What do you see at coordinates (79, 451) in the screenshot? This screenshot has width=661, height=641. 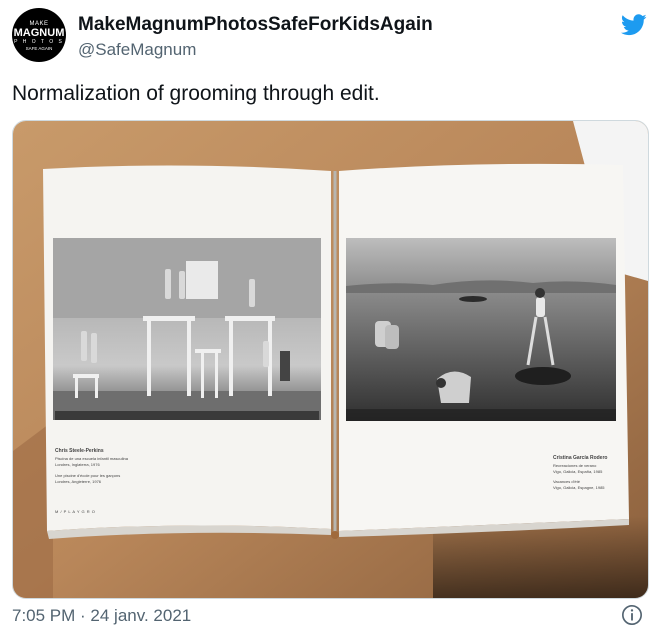 I see `left-caption-name: Chris Steele-Perkins` at bounding box center [79, 451].